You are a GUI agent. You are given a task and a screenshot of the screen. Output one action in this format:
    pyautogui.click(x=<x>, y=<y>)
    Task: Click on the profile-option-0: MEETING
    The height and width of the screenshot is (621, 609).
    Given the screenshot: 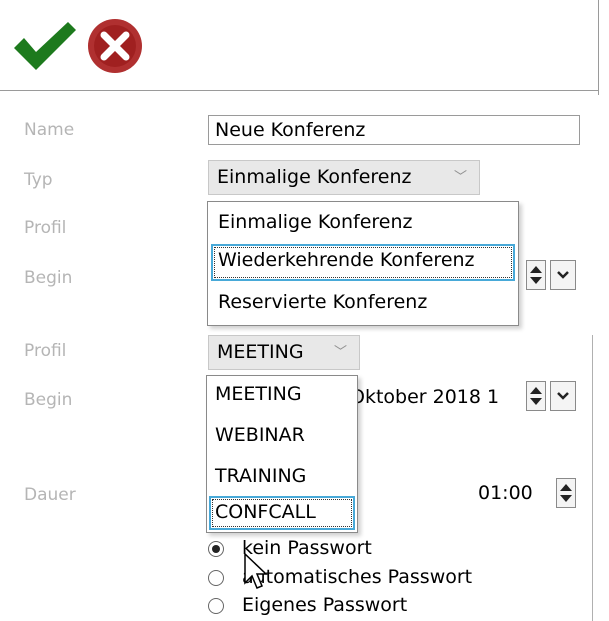 What is the action you would take?
    pyautogui.click(x=258, y=394)
    